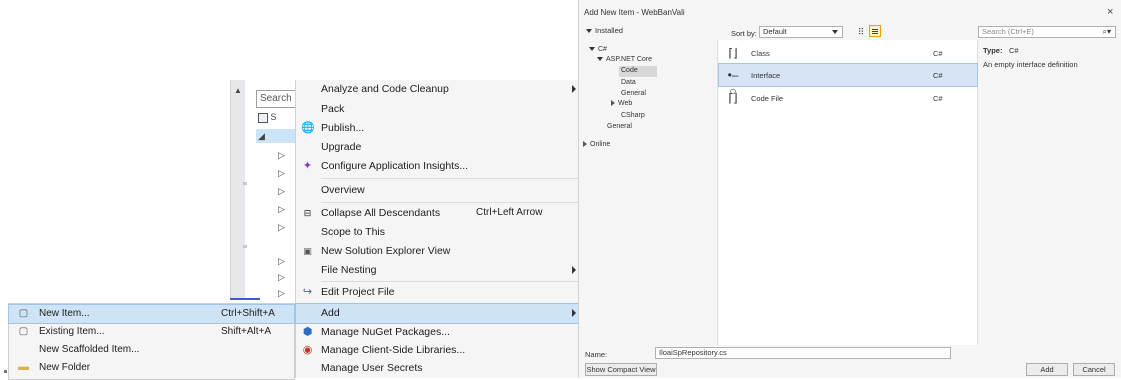 The height and width of the screenshot is (380, 1121). I want to click on list-view-icon, so click(875, 31).